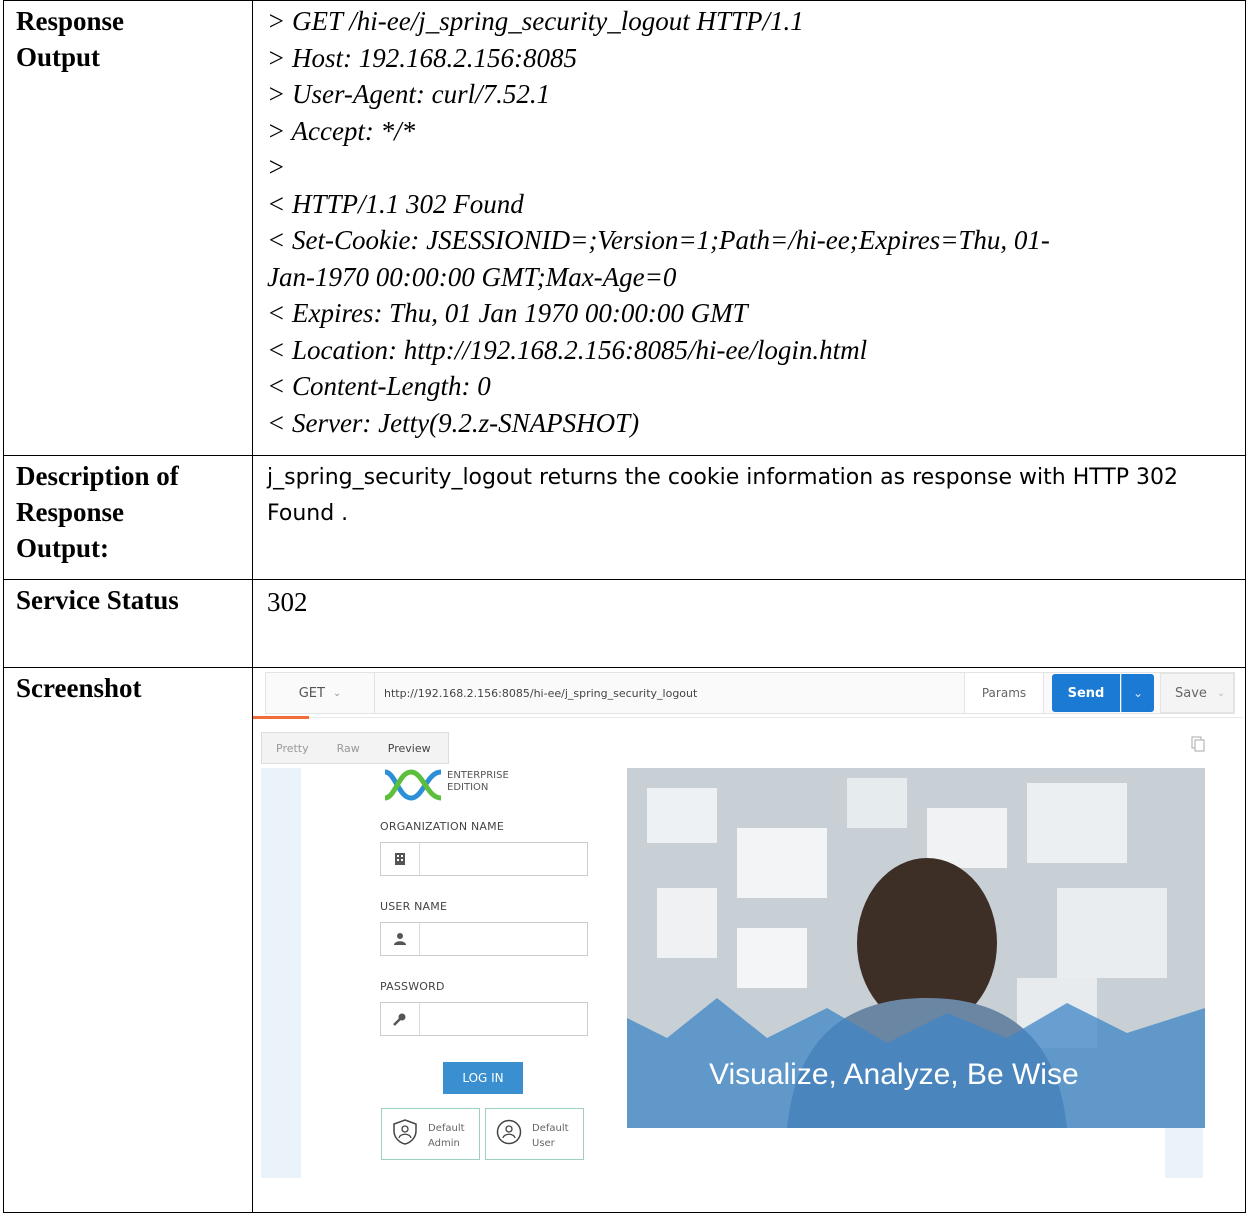 Image resolution: width=1249 pixels, height=1213 pixels. Describe the element at coordinates (484, 859) in the screenshot. I see `organization-name-field` at that location.